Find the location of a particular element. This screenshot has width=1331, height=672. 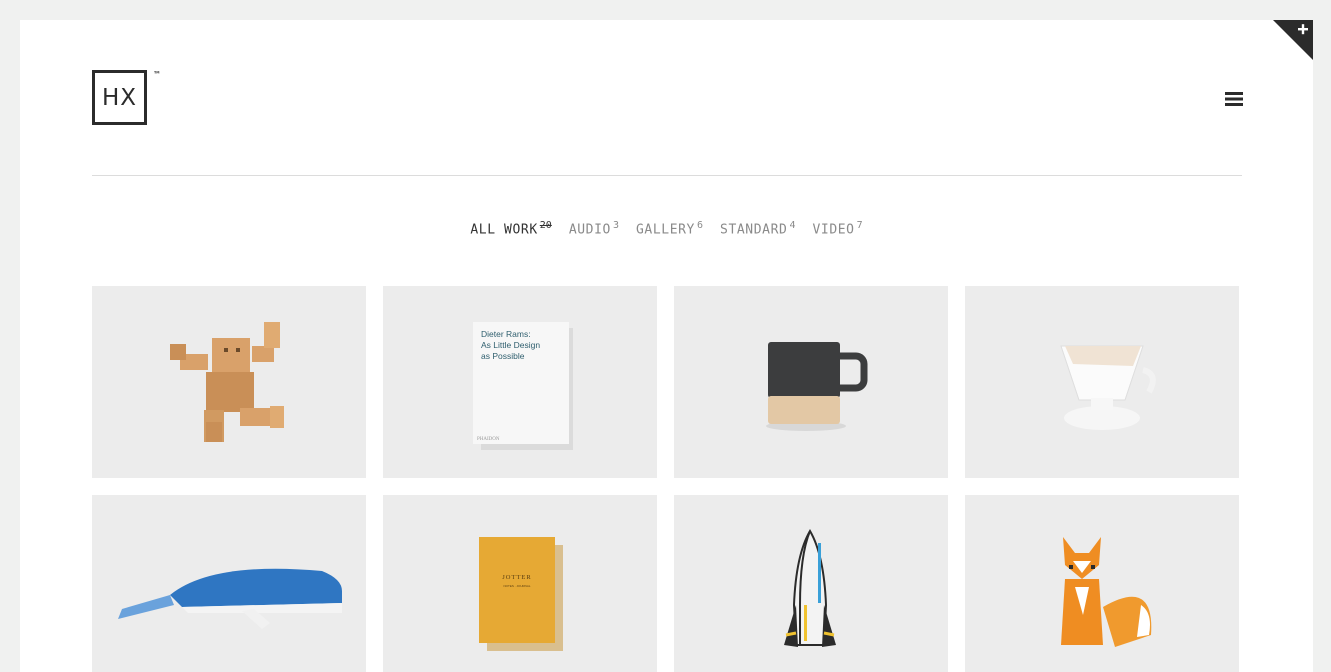

portfolio-item-notebook: JOTTER NOTES · JOURNAL is located at coordinates (520, 583).